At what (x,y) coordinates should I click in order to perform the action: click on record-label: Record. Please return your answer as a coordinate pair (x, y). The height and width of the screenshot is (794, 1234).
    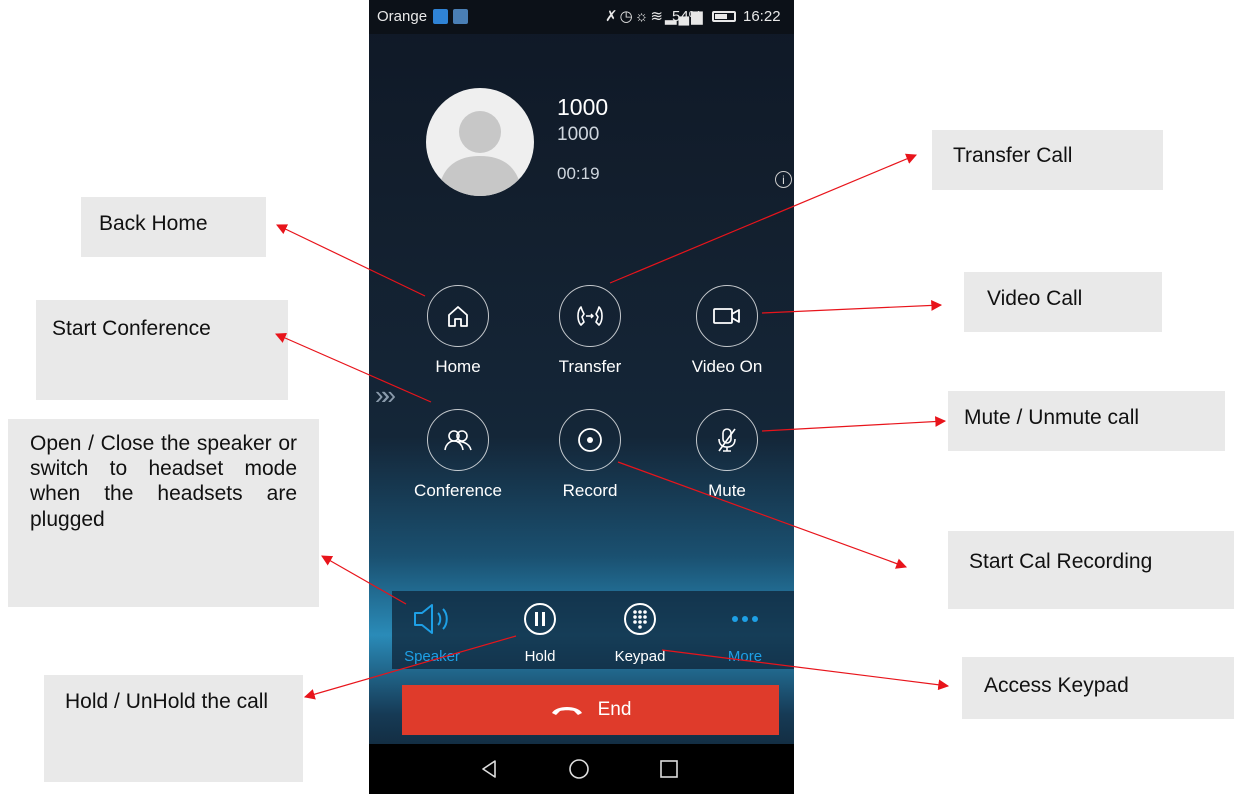
    Looking at the image, I should click on (590, 490).